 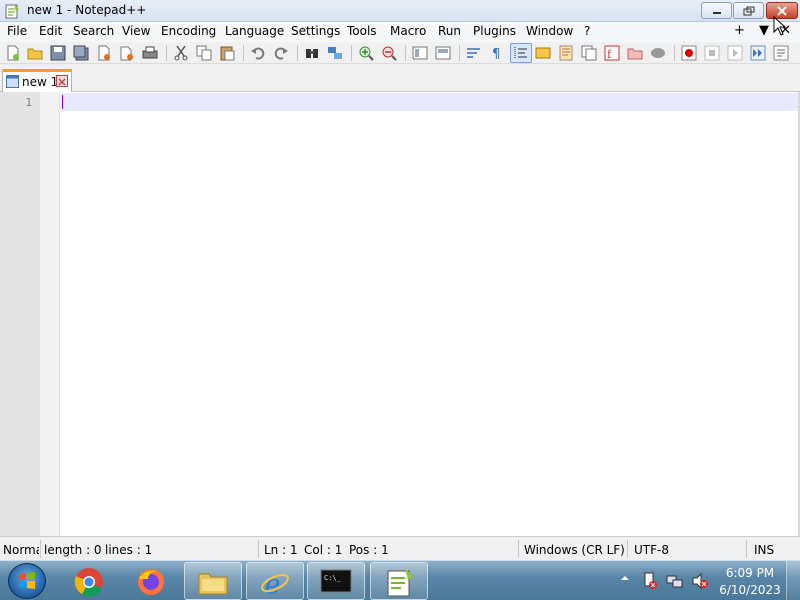 I want to click on document-icon, so click(x=12, y=81).